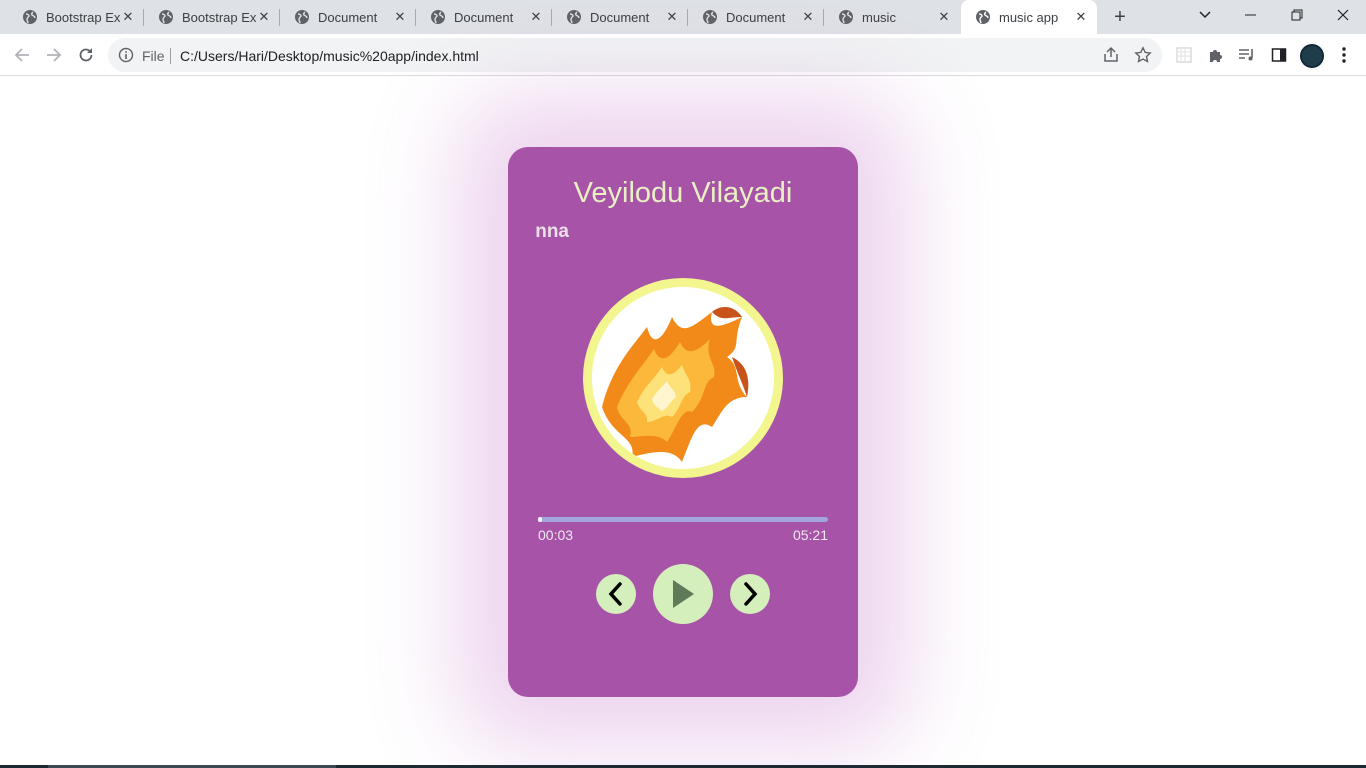  I want to click on profile-avatar, so click(1312, 56).